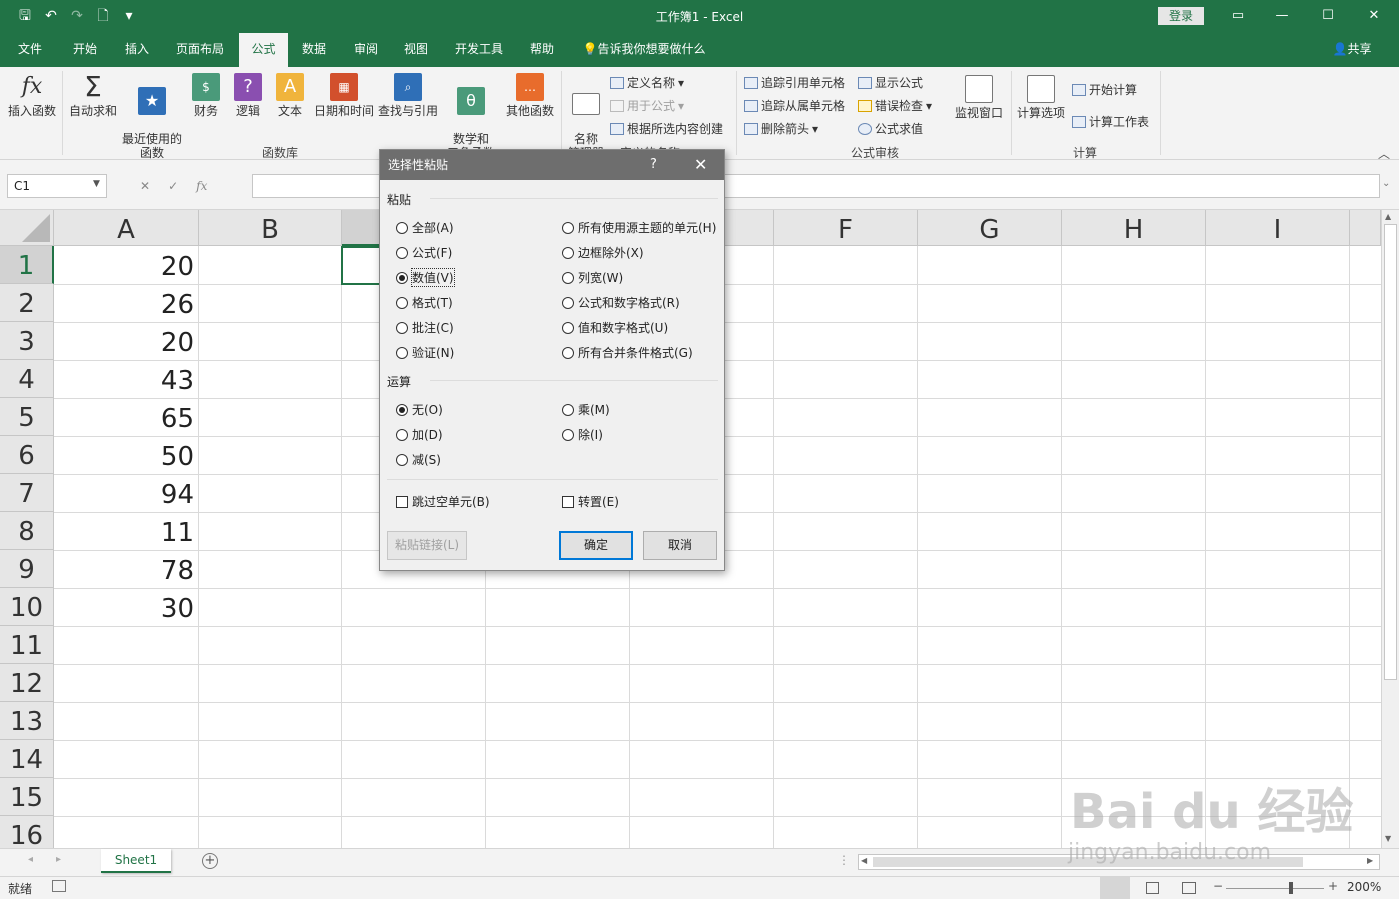 This screenshot has width=1399, height=899. Describe the element at coordinates (647, 82) in the screenshot. I see `define-name-button: 定义名称 ▾` at that location.